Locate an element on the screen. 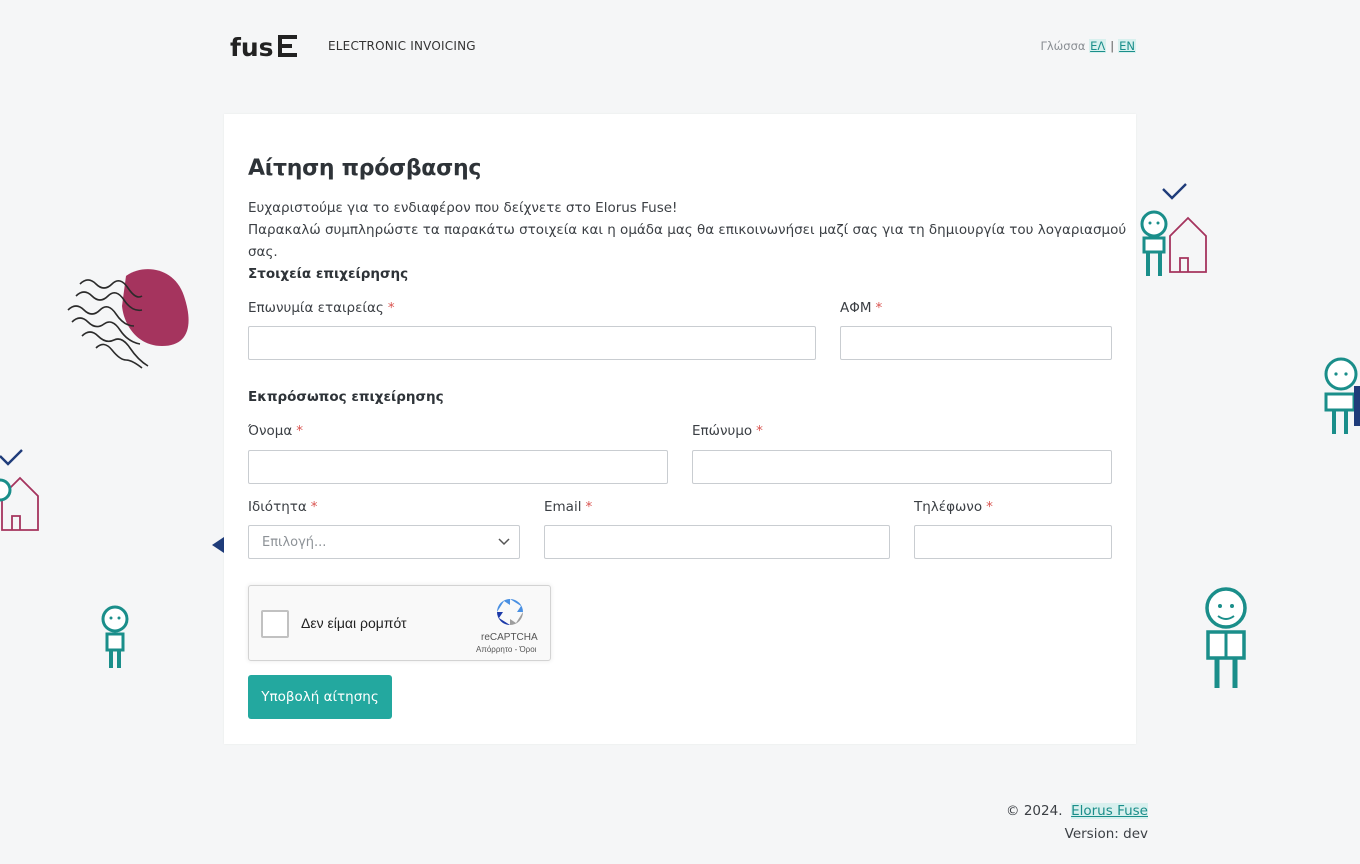 The width and height of the screenshot is (1360, 864). footer-version: Version: dev is located at coordinates (1106, 834).